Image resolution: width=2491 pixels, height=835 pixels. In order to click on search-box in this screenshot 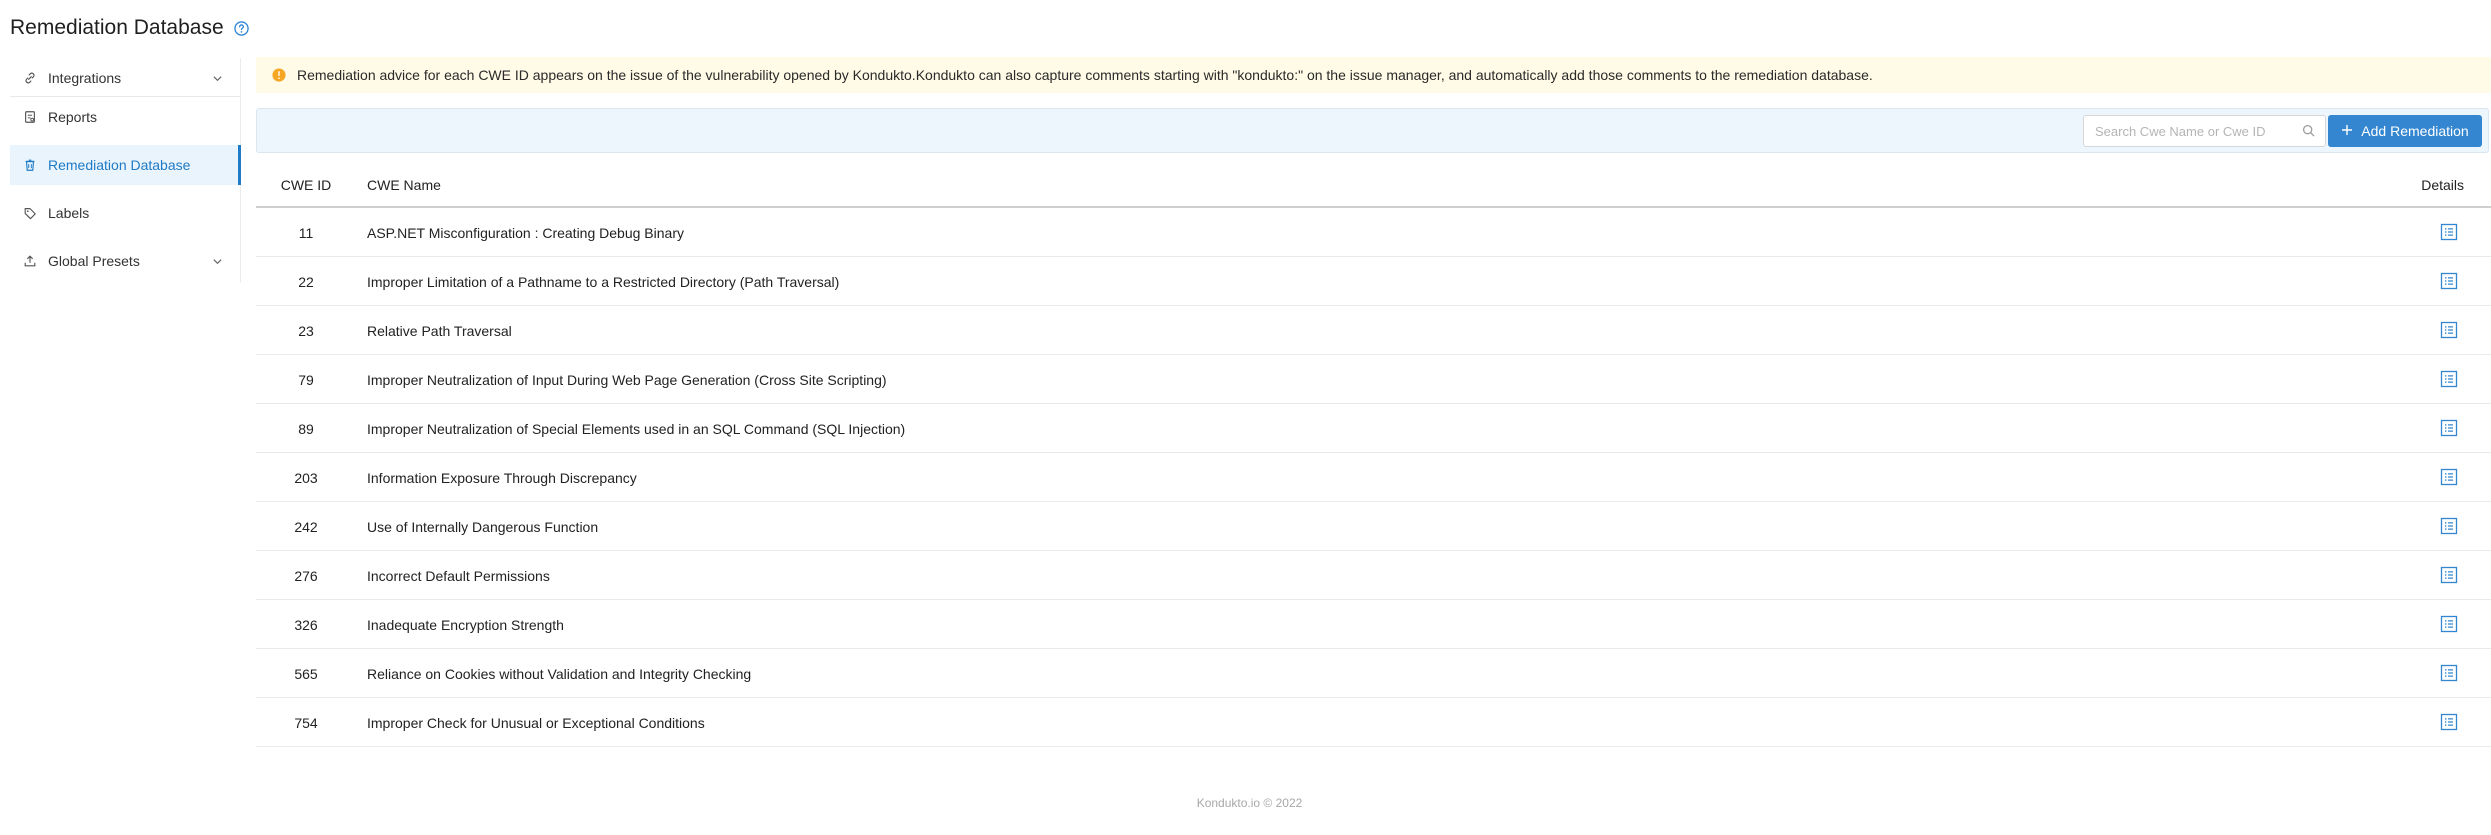, I will do `click(2204, 131)`.